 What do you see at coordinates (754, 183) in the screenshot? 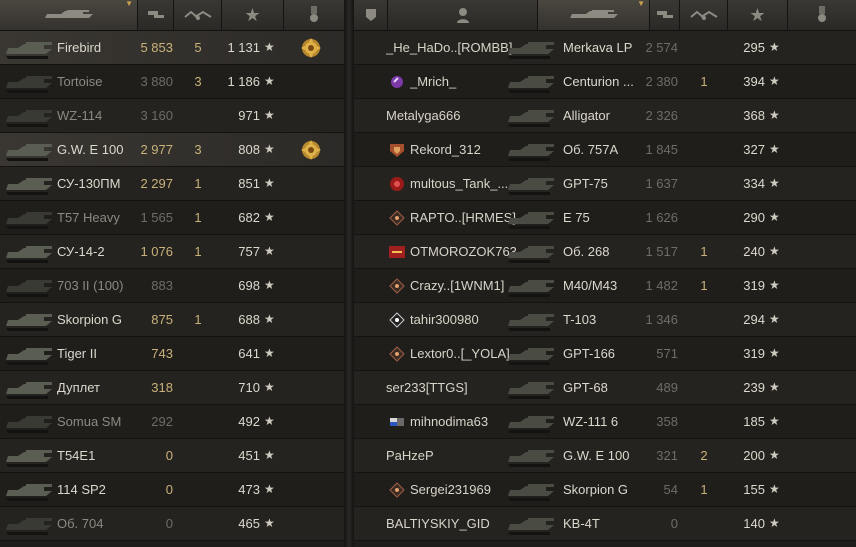
I see `xp-value: 334` at bounding box center [754, 183].